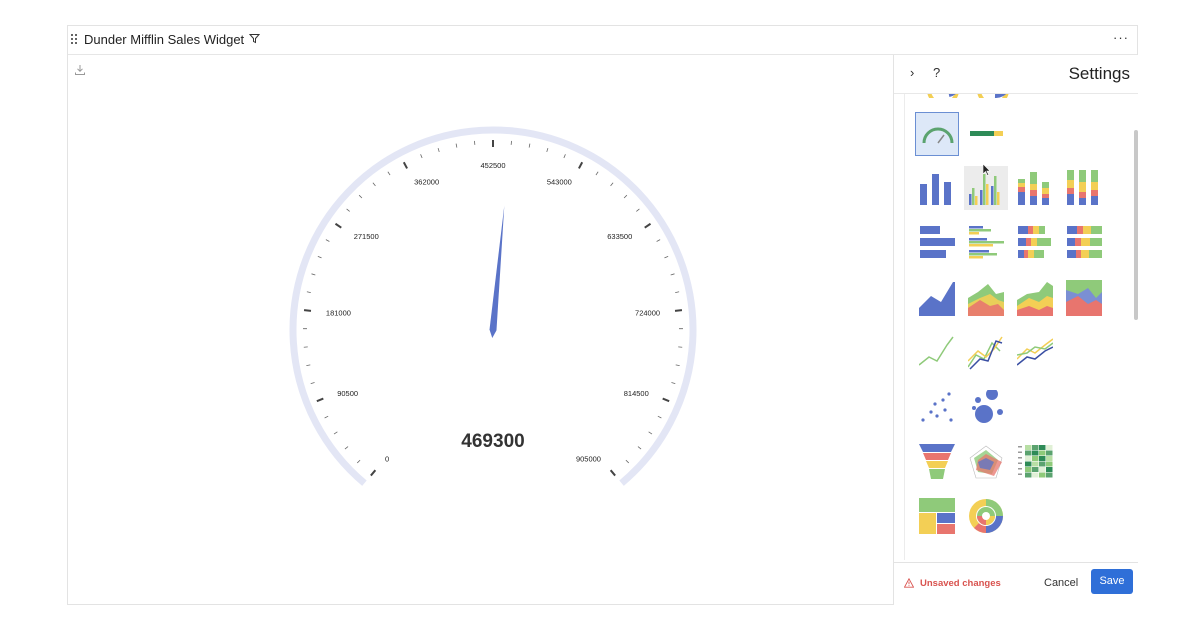 The width and height of the screenshot is (1200, 630). What do you see at coordinates (909, 583) in the screenshot?
I see `warning-icon` at bounding box center [909, 583].